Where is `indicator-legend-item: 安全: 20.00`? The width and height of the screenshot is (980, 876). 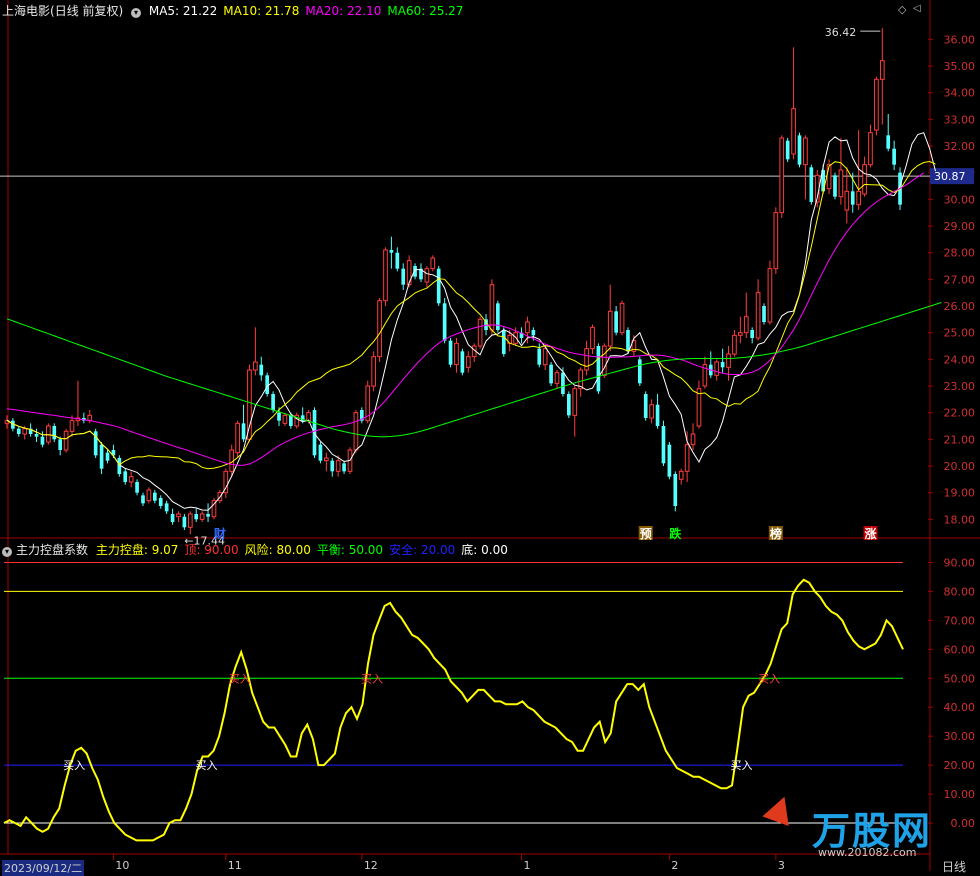
indicator-legend-item: 安全: 20.00 is located at coordinates (422, 550).